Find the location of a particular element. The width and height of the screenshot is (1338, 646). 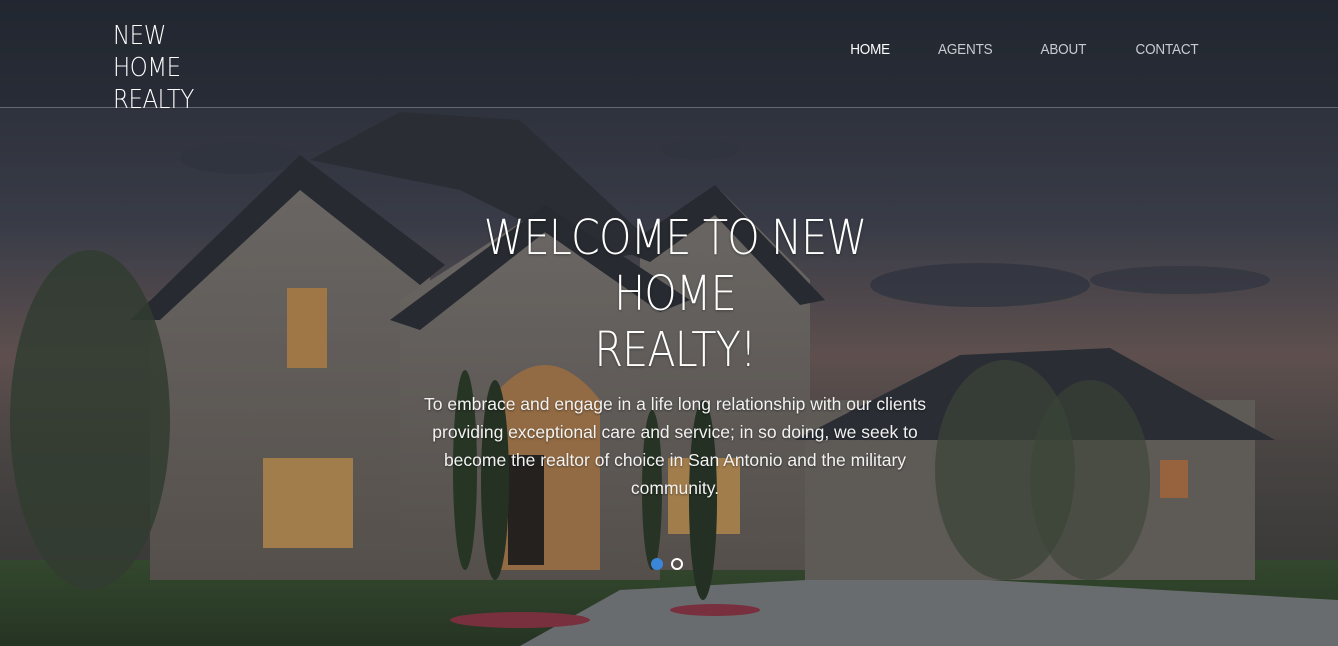

carousel-indicators is located at coordinates (667, 564).